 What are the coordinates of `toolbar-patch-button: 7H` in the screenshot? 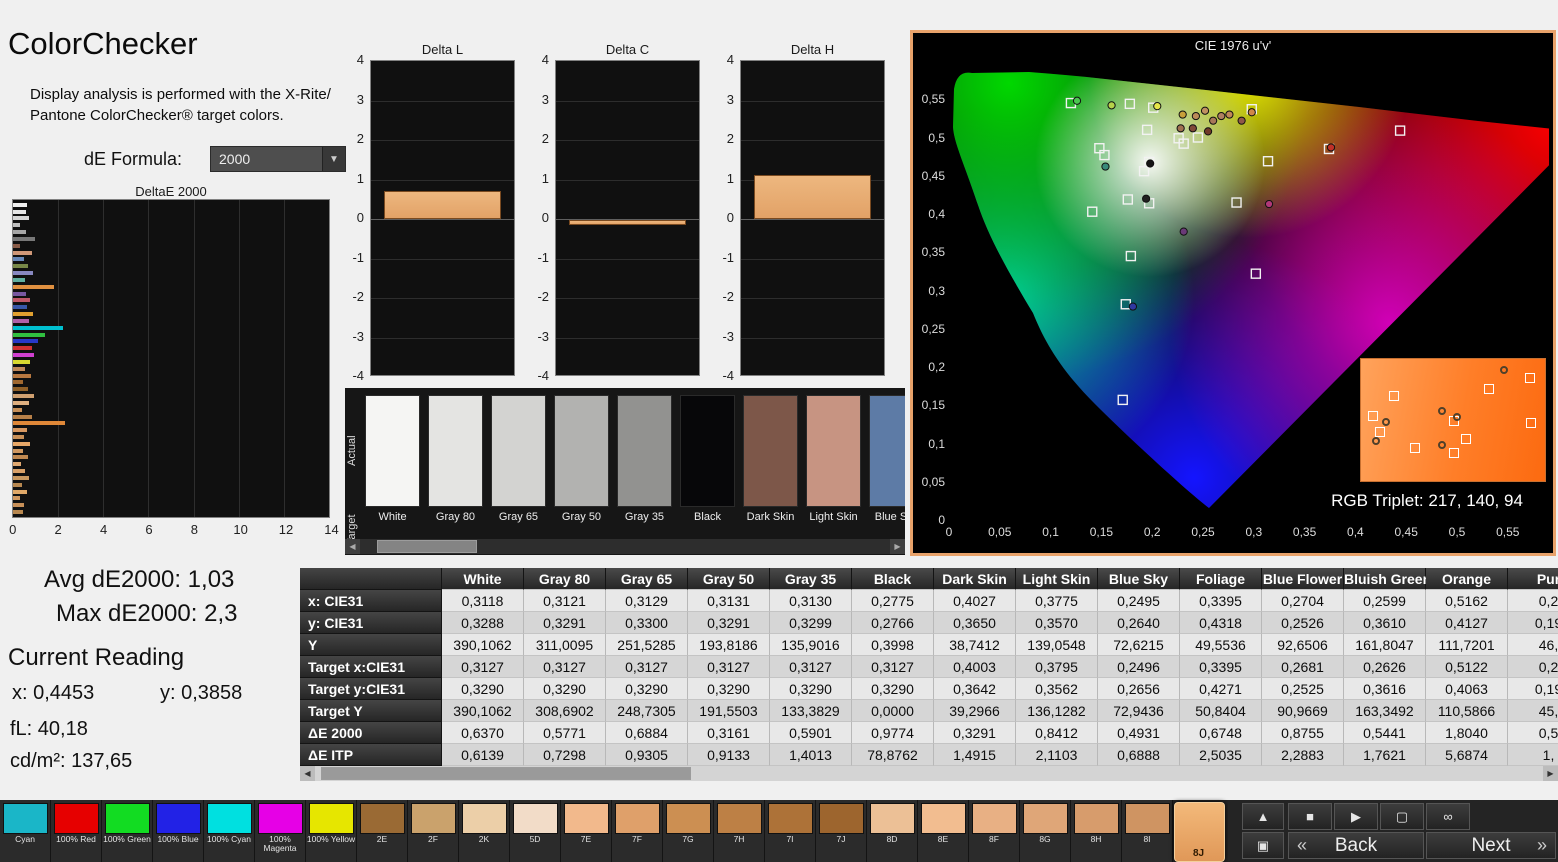 It's located at (739, 831).